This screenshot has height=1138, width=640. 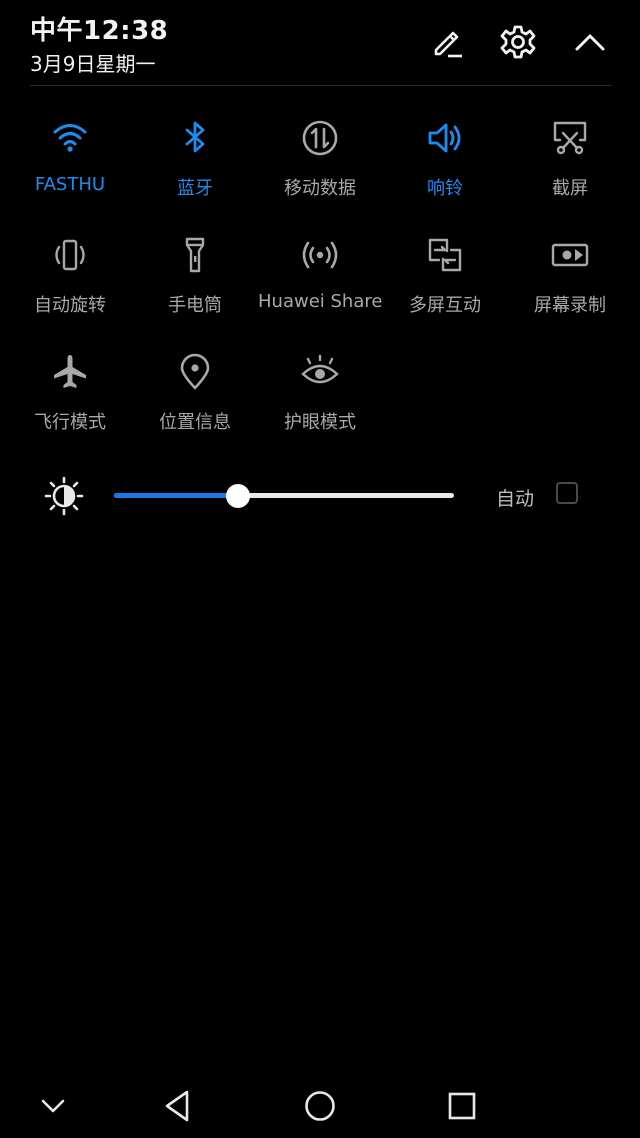 I want to click on collapse-icon, so click(x=590, y=42).